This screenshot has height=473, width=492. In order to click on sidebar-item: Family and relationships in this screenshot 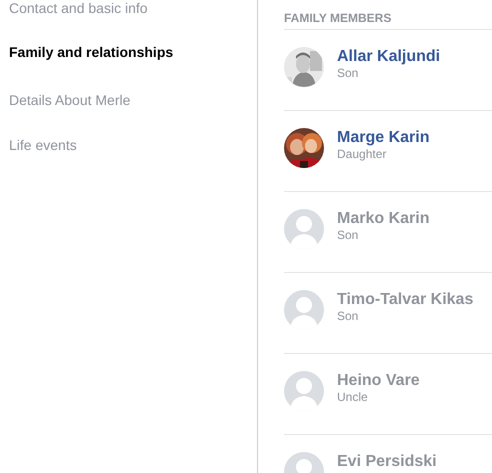, I will do `click(128, 52)`.